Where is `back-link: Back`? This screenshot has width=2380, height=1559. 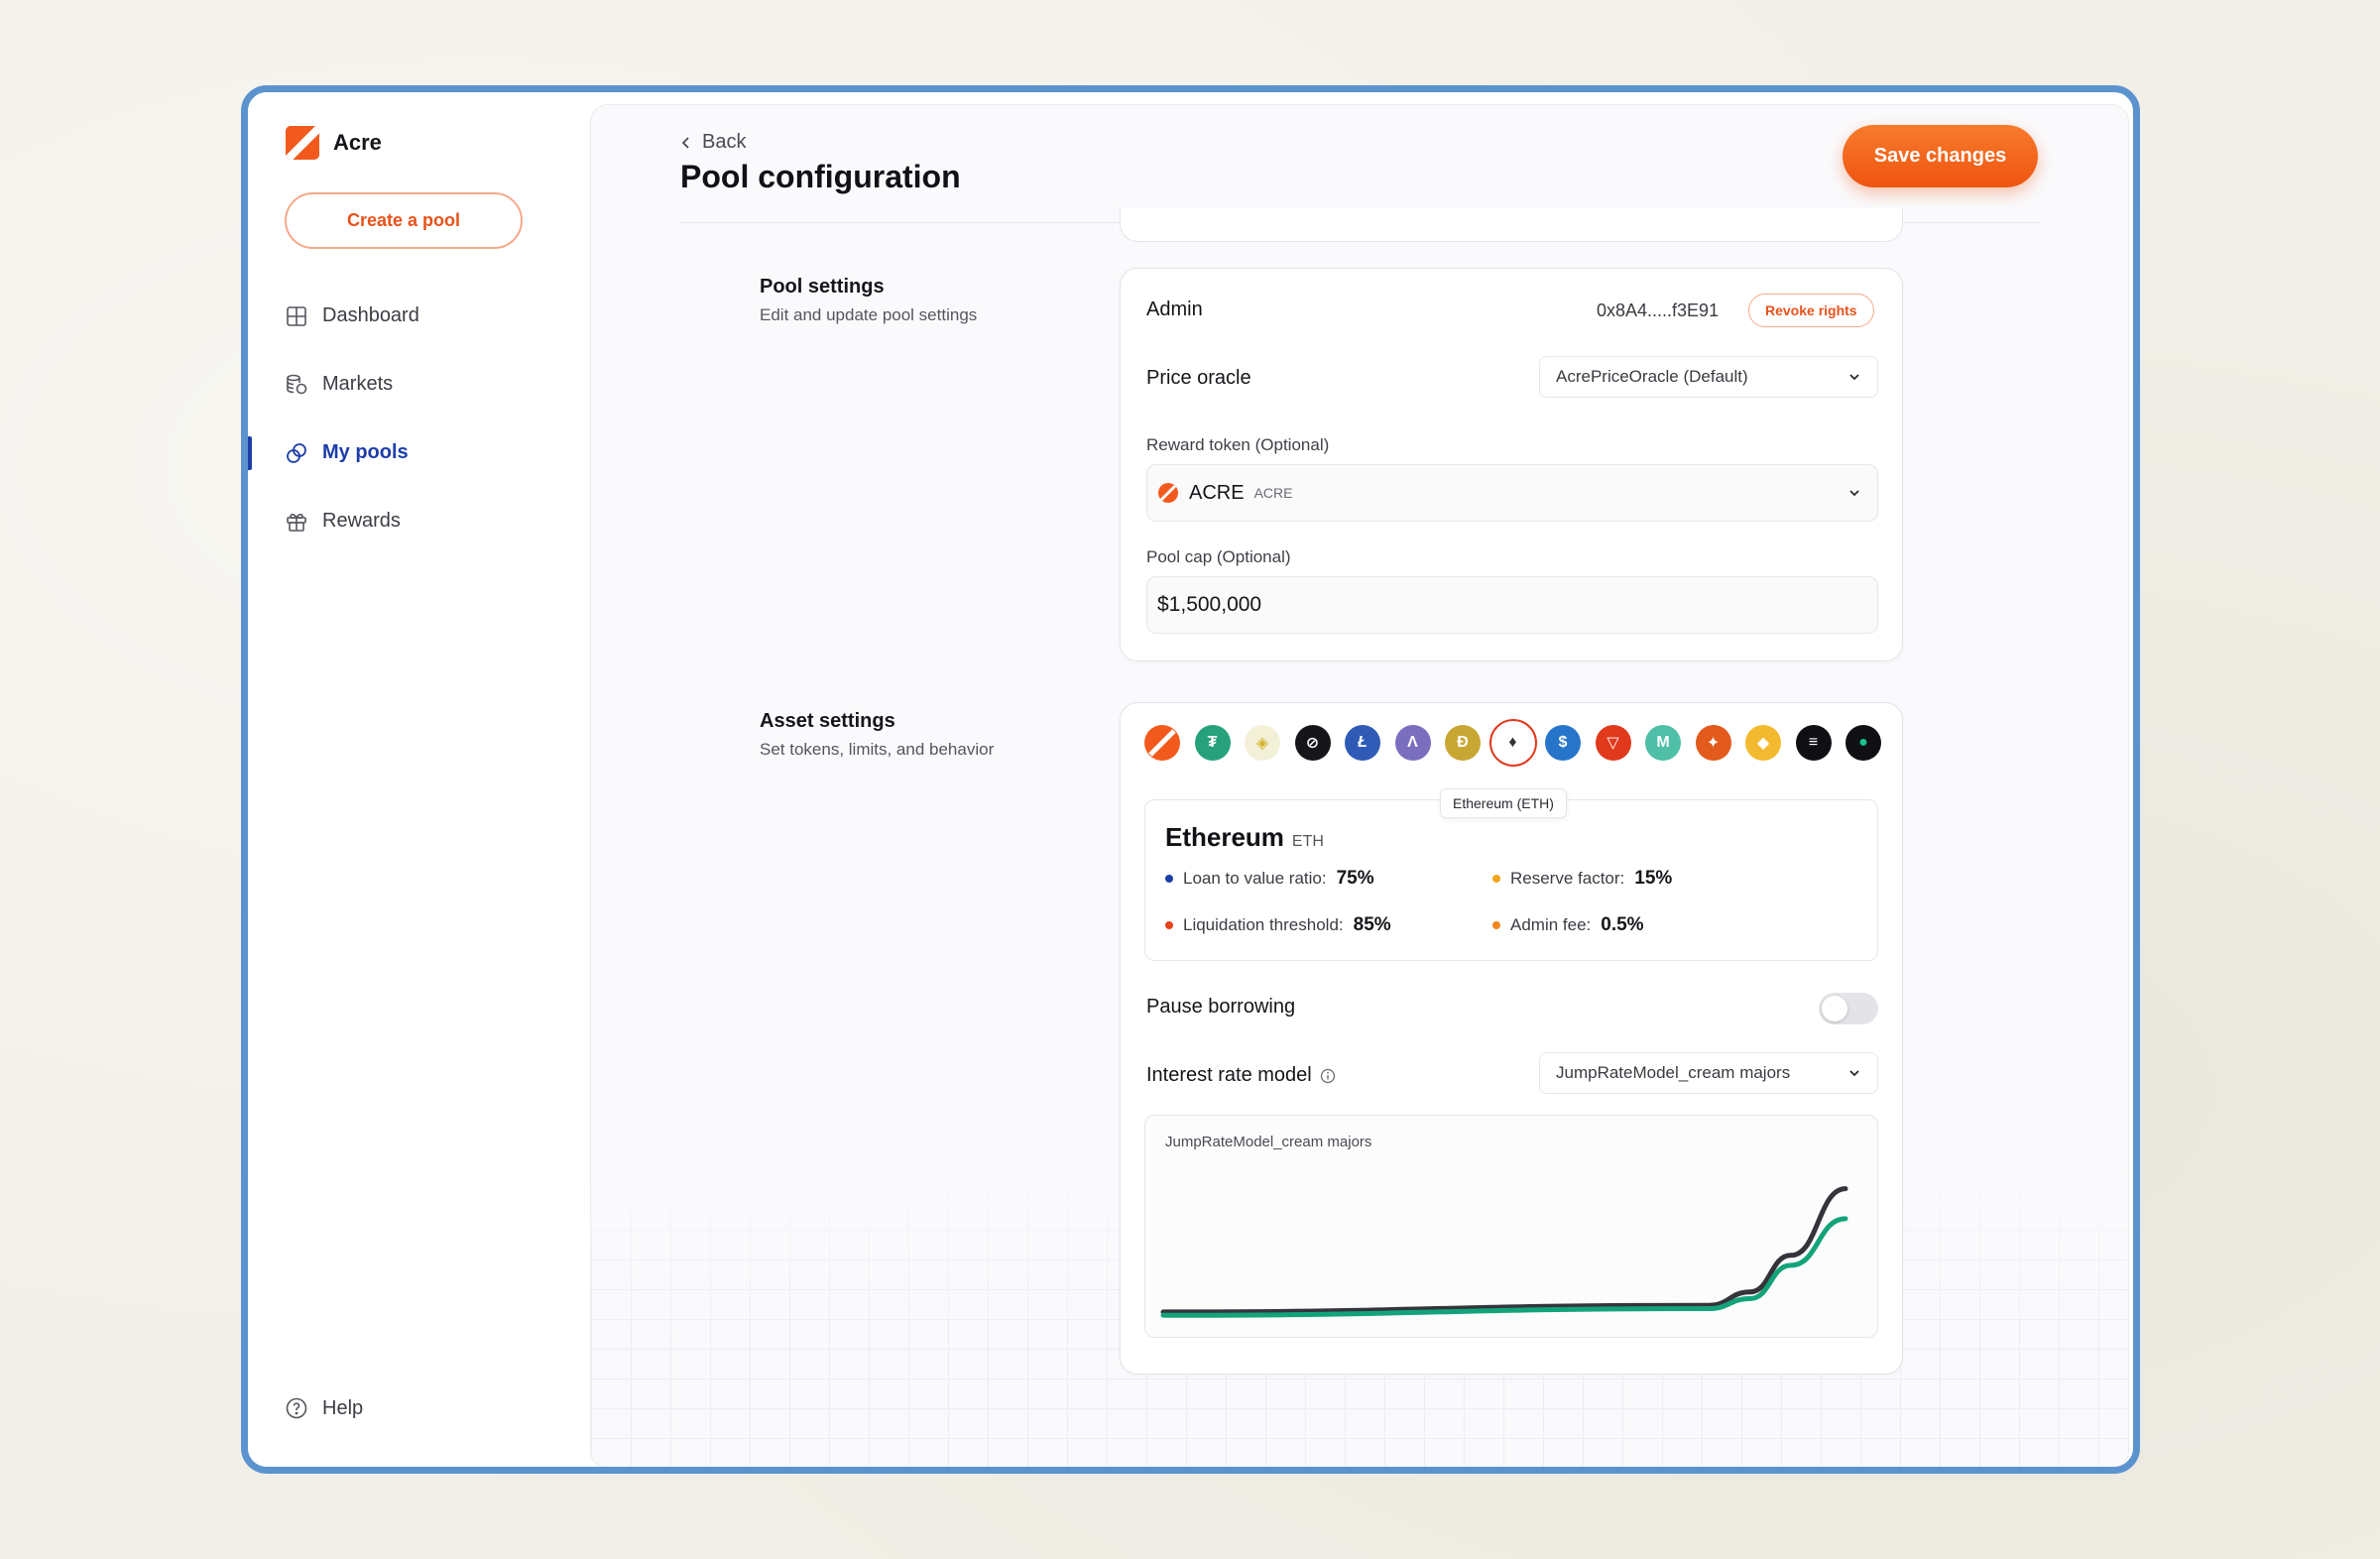 back-link: Back is located at coordinates (713, 142).